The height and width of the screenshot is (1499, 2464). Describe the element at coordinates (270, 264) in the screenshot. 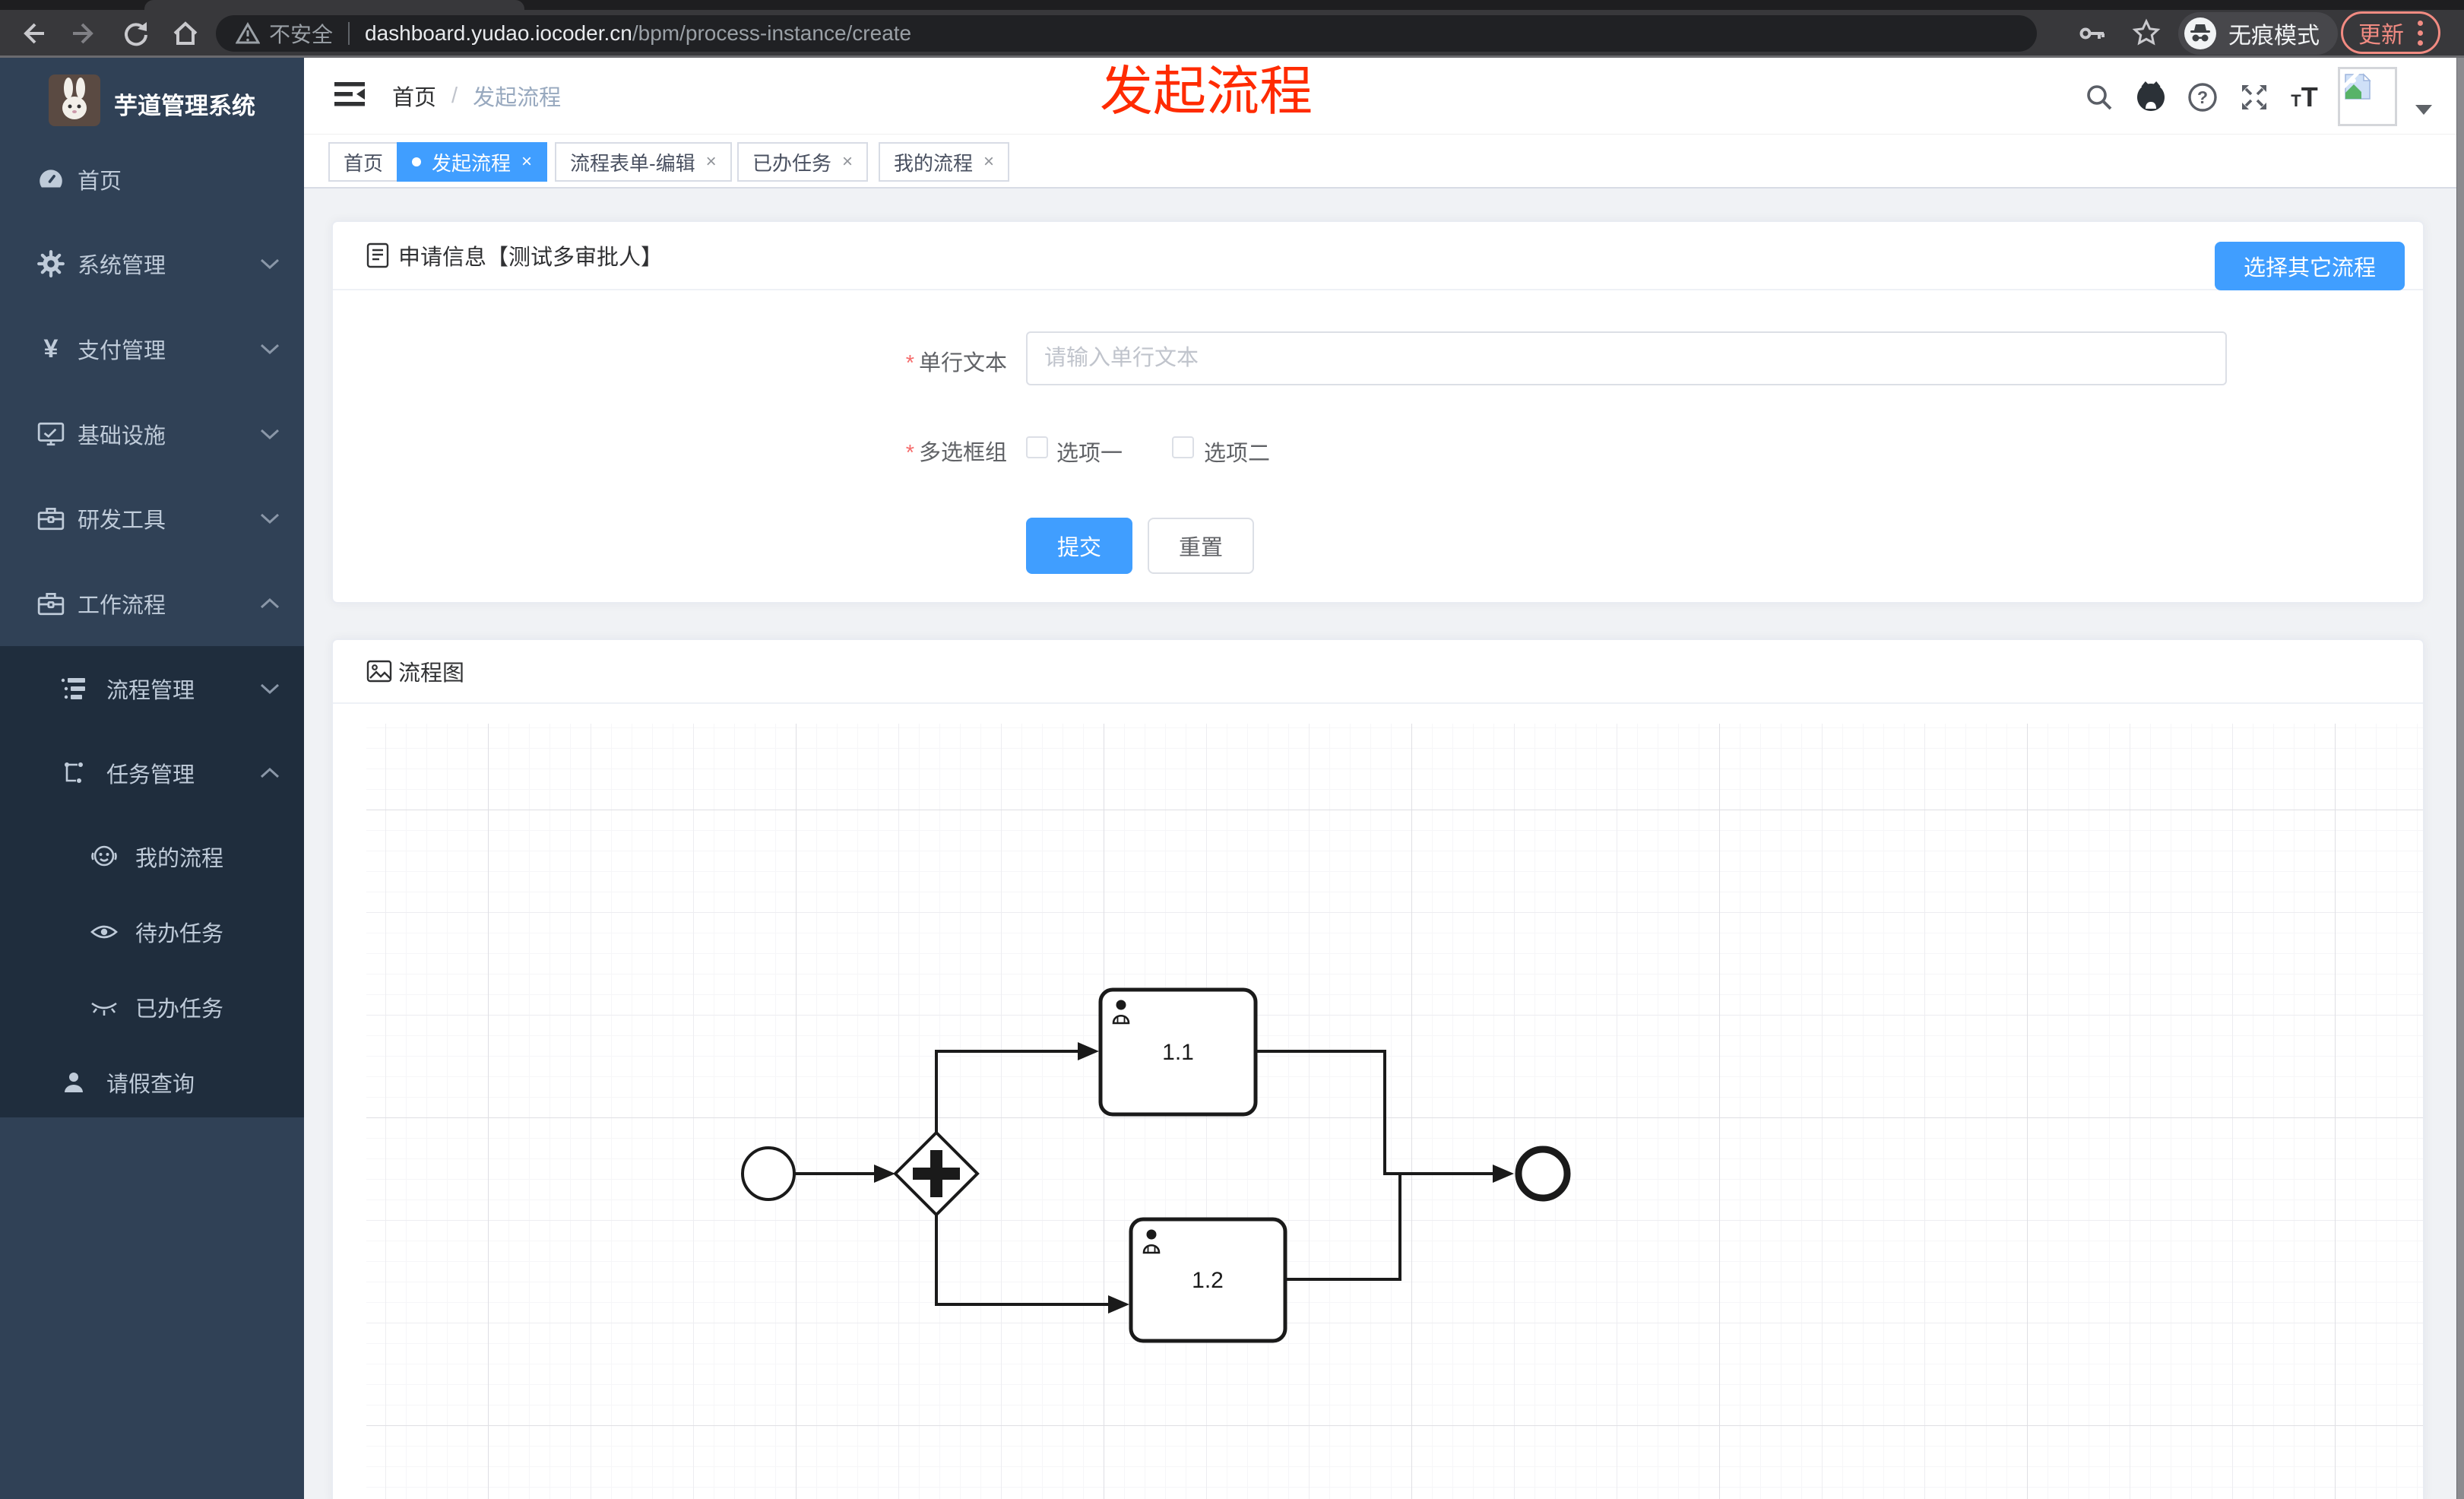

I see `chevron-down-icon` at that location.